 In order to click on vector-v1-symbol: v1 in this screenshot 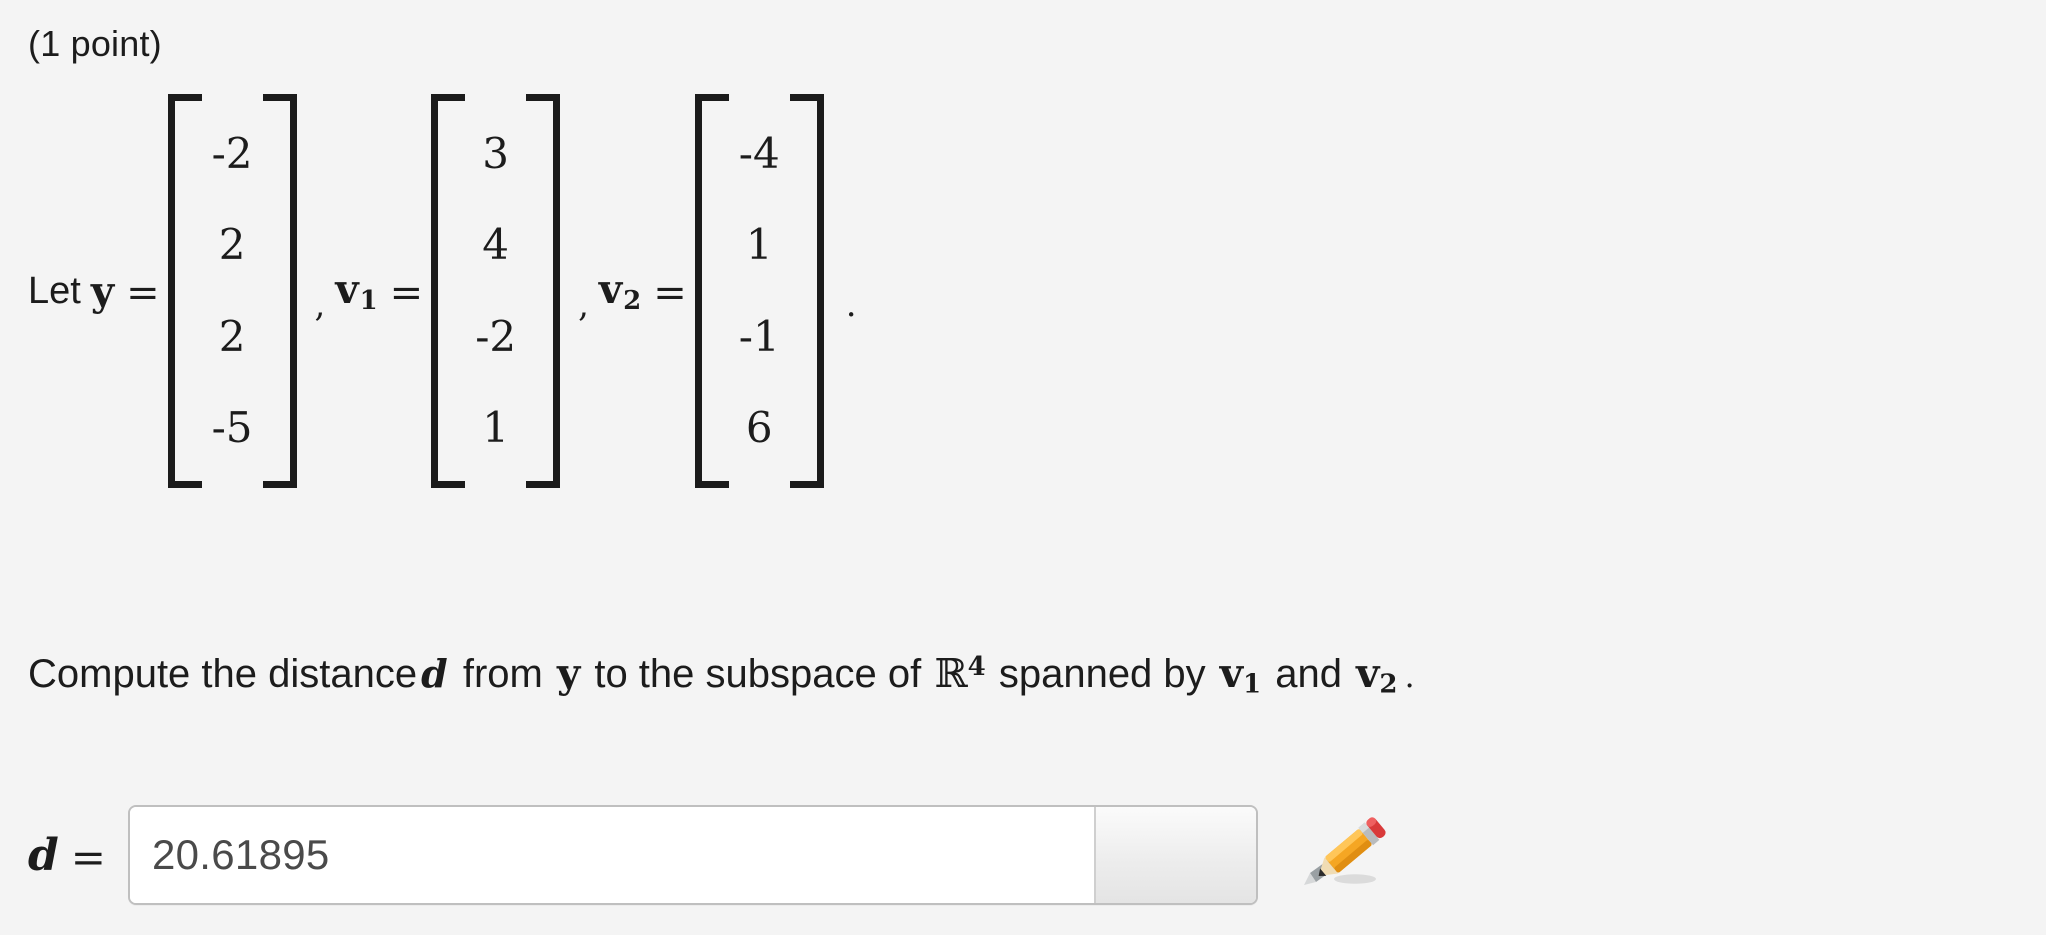, I will do `click(356, 291)`.